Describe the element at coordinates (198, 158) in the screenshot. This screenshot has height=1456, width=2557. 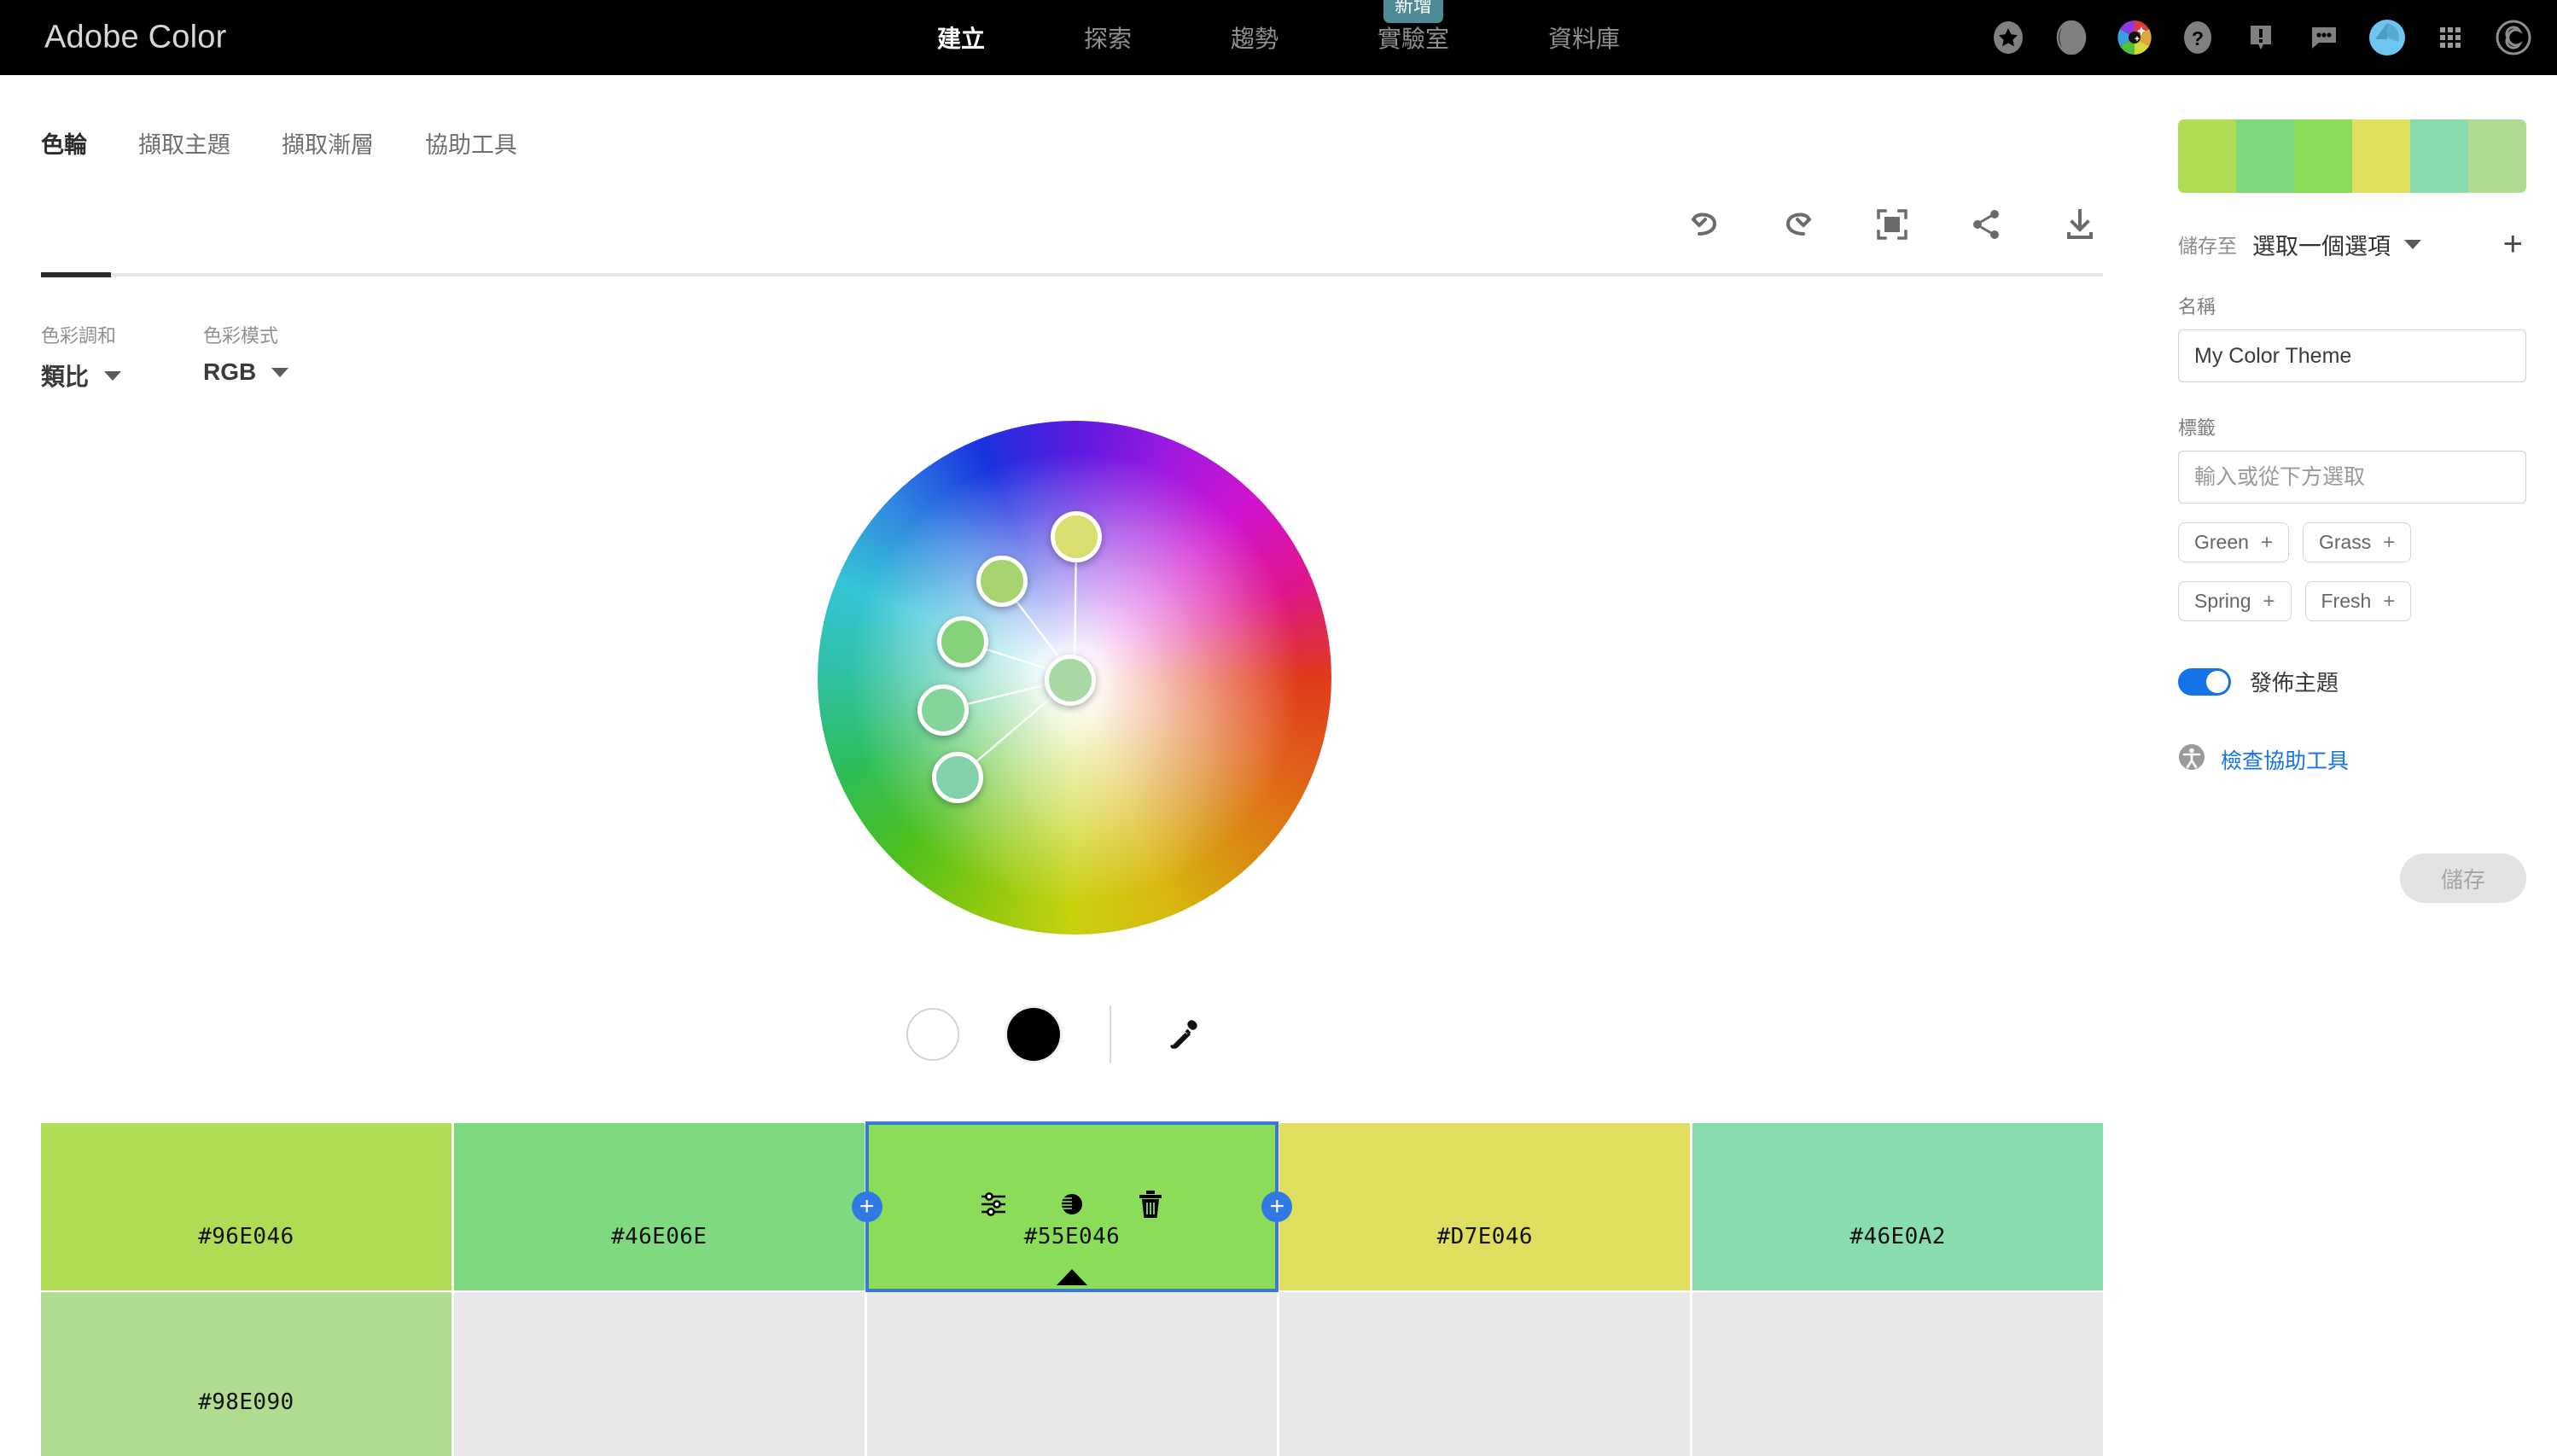
I see `tab-extract-theme: 擷取主題` at that location.